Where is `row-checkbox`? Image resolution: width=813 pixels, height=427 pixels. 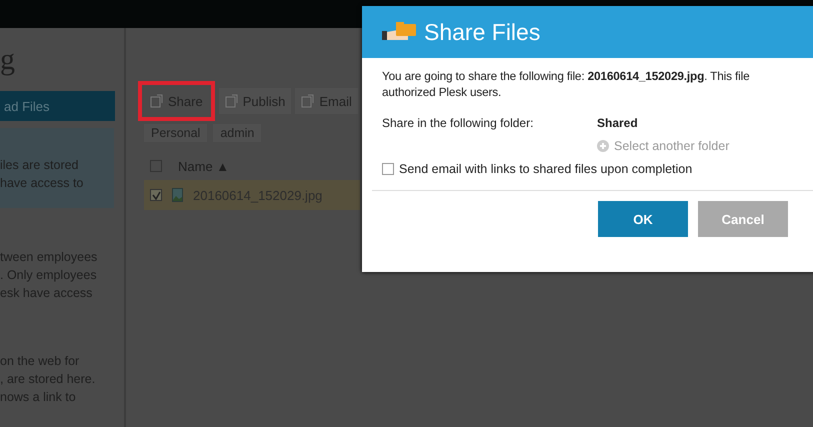 row-checkbox is located at coordinates (156, 195).